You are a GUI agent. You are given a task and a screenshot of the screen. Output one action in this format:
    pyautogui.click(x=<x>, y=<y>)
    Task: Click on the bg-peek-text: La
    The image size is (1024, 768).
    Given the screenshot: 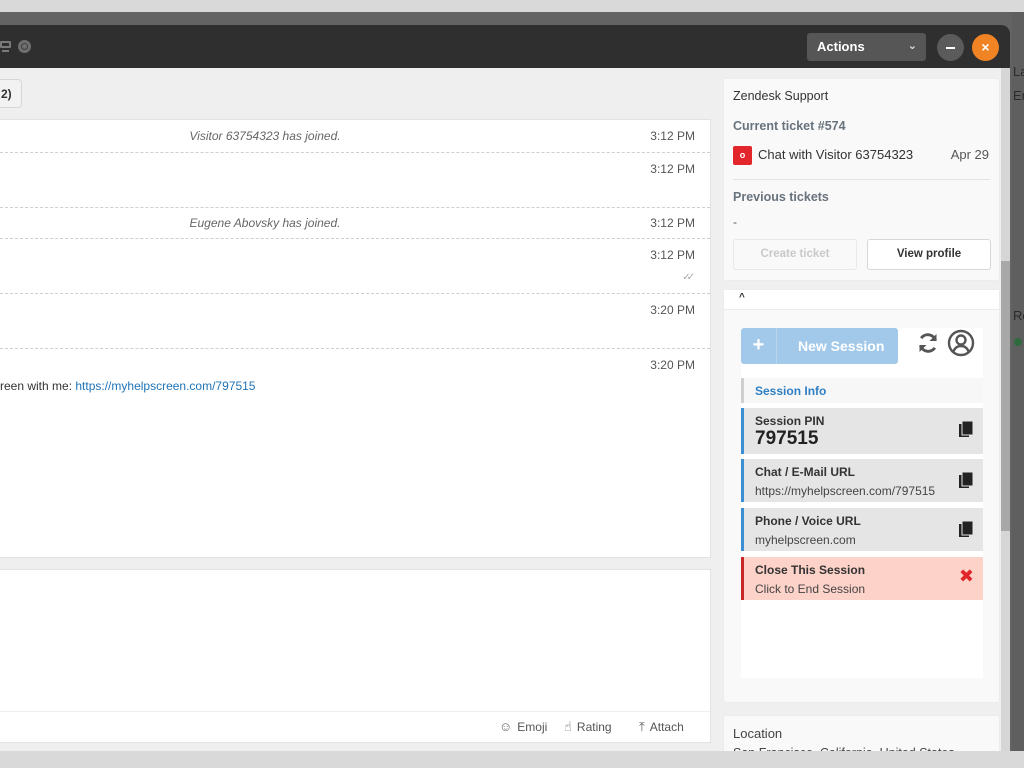 What is the action you would take?
    pyautogui.click(x=1018, y=71)
    